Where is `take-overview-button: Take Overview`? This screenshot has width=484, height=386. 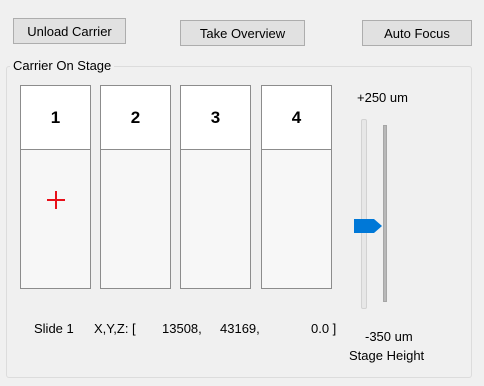 take-overview-button: Take Overview is located at coordinates (242, 33).